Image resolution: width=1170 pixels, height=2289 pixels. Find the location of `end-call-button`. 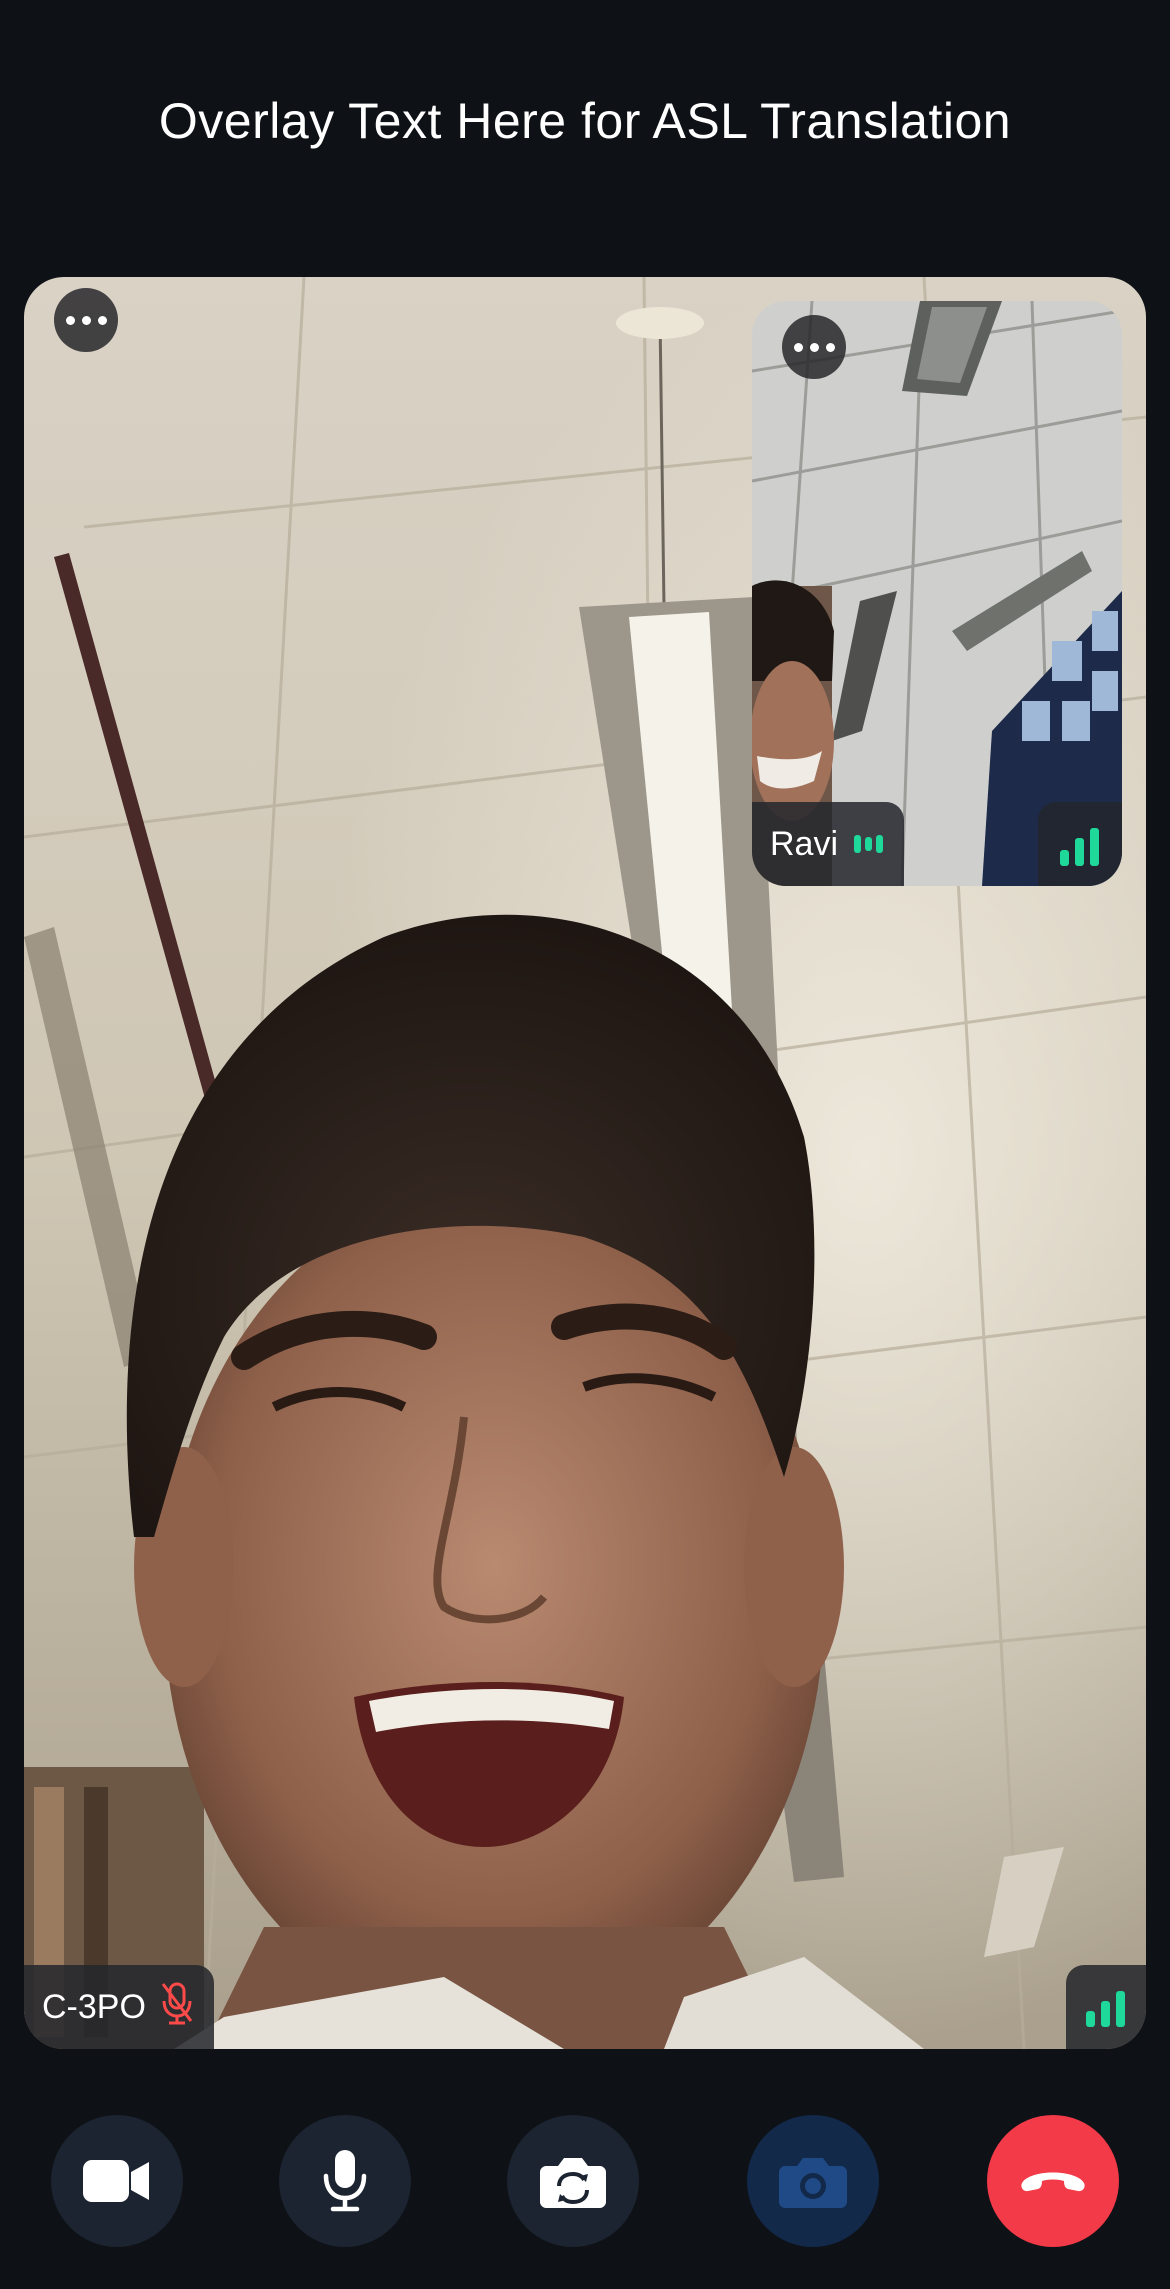

end-call-button is located at coordinates (1053, 2181).